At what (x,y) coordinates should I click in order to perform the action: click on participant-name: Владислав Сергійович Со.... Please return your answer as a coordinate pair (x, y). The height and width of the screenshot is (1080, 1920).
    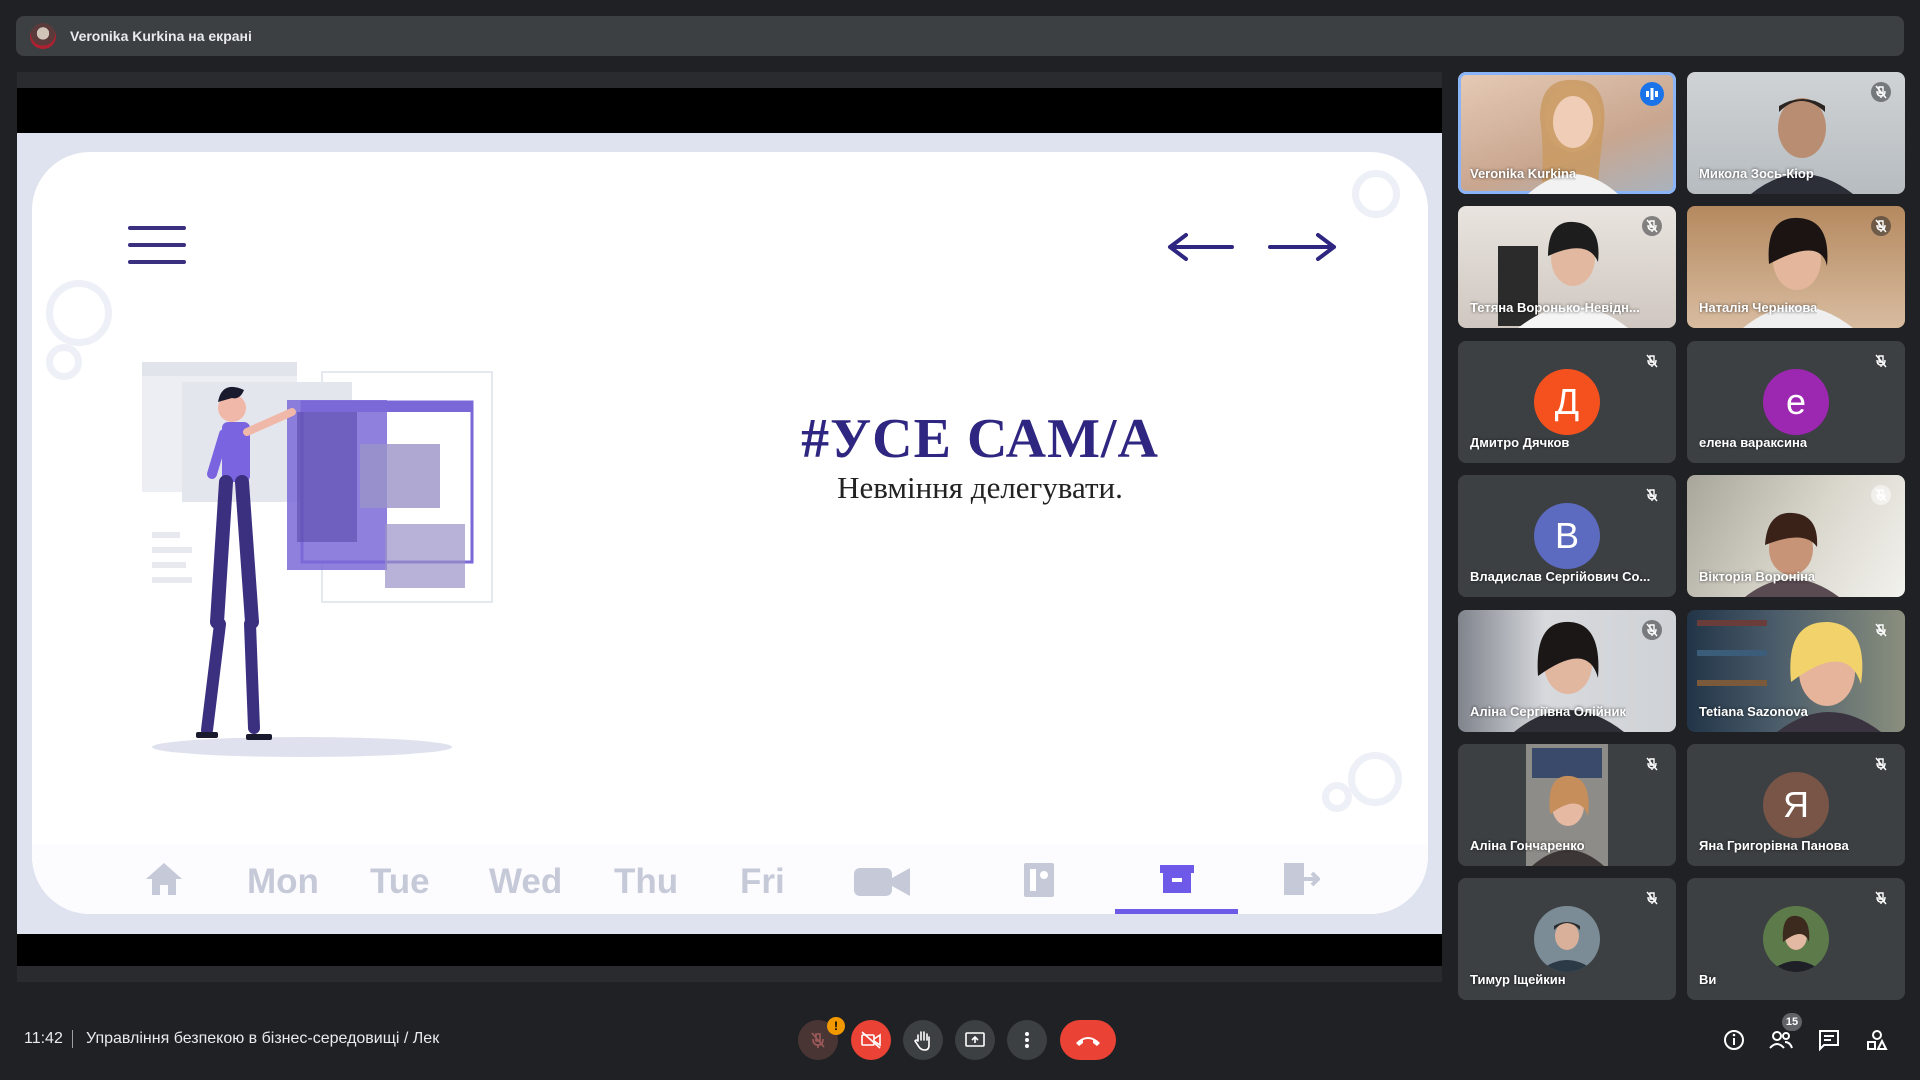
    Looking at the image, I should click on (1560, 576).